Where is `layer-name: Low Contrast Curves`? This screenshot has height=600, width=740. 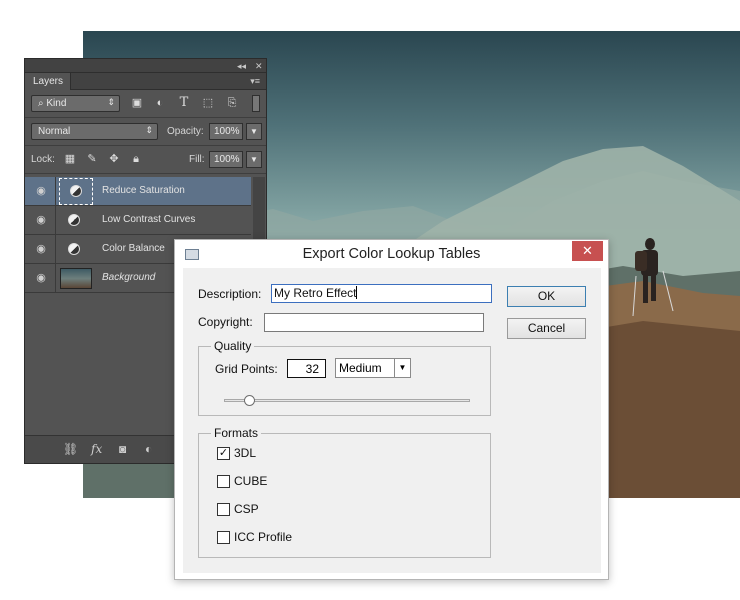 layer-name: Low Contrast Curves is located at coordinates (149, 219).